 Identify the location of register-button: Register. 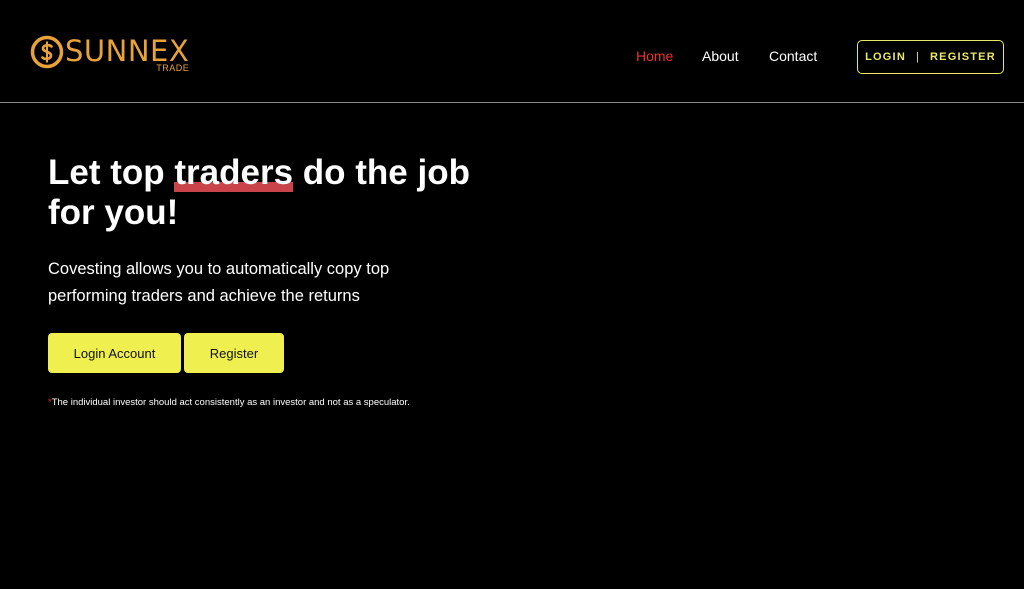
(234, 353).